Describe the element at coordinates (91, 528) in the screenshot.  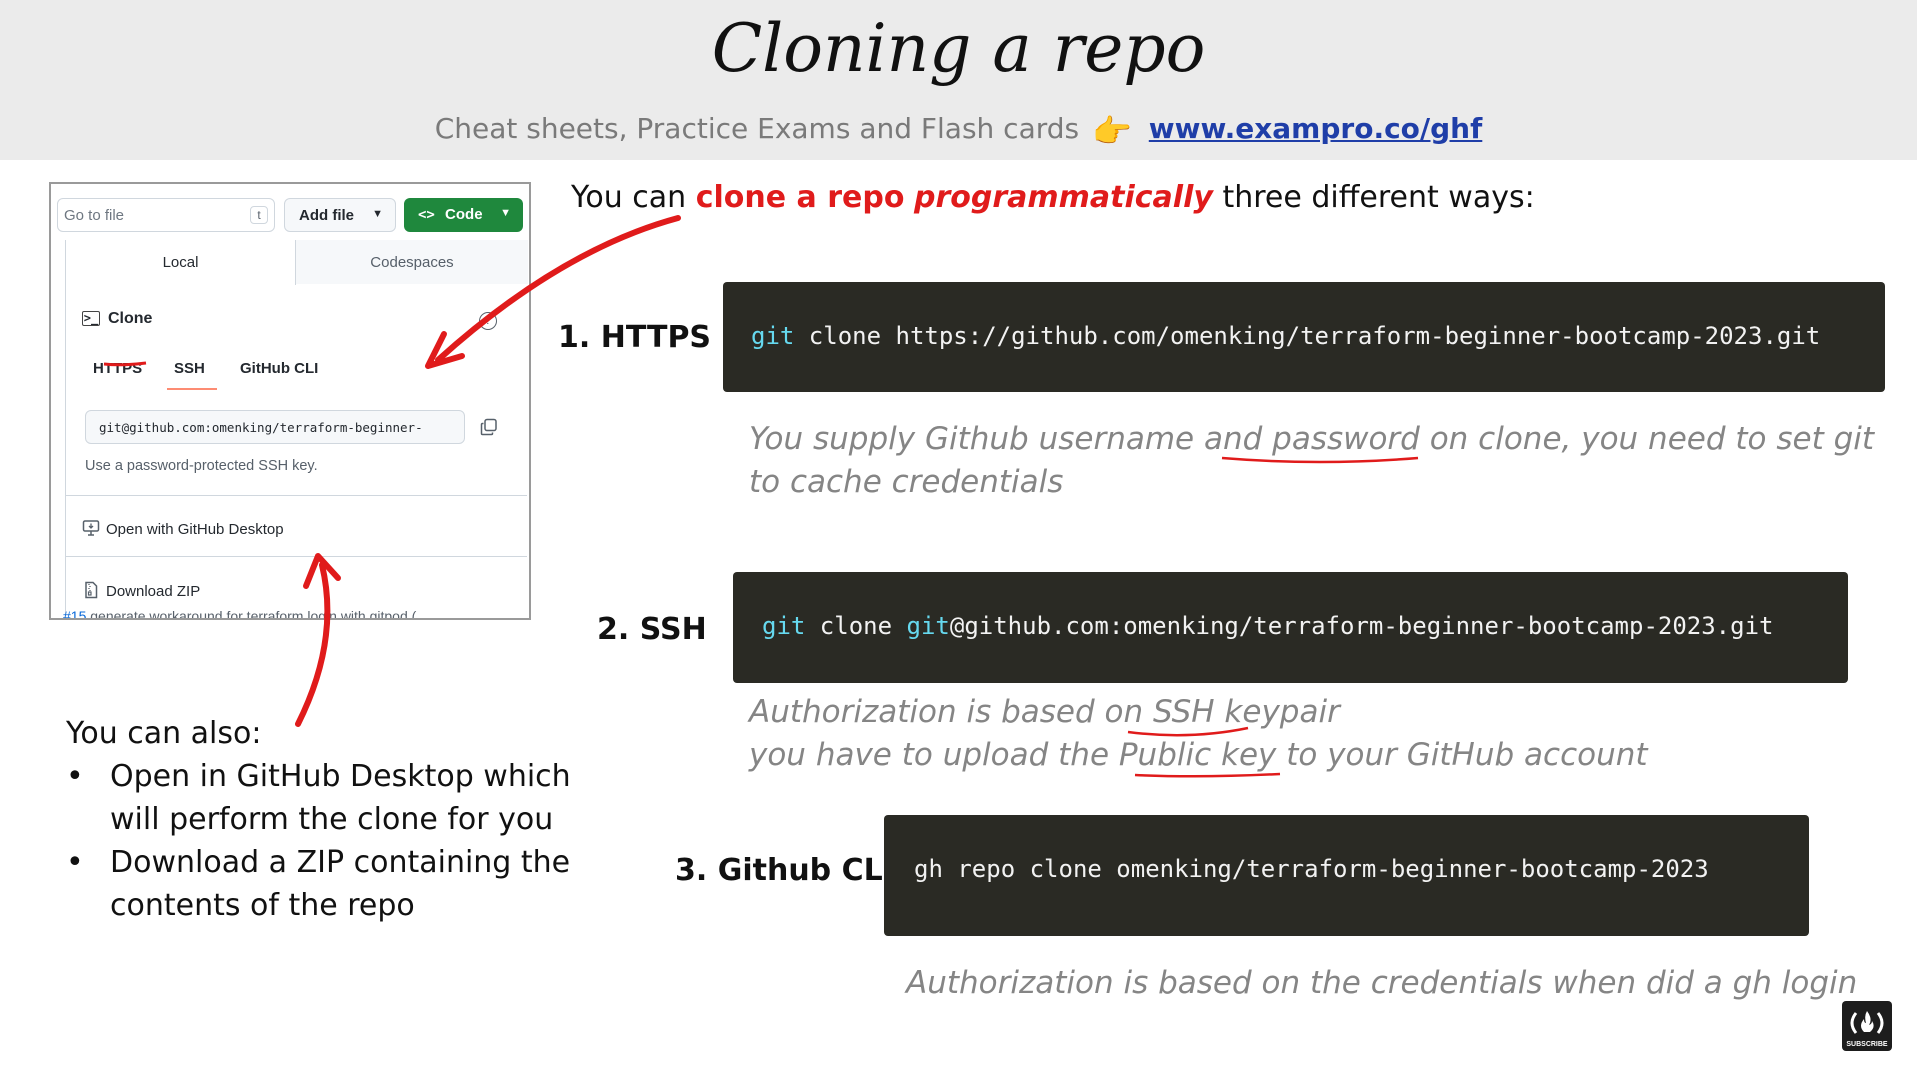
I see `desktop-icon` at that location.